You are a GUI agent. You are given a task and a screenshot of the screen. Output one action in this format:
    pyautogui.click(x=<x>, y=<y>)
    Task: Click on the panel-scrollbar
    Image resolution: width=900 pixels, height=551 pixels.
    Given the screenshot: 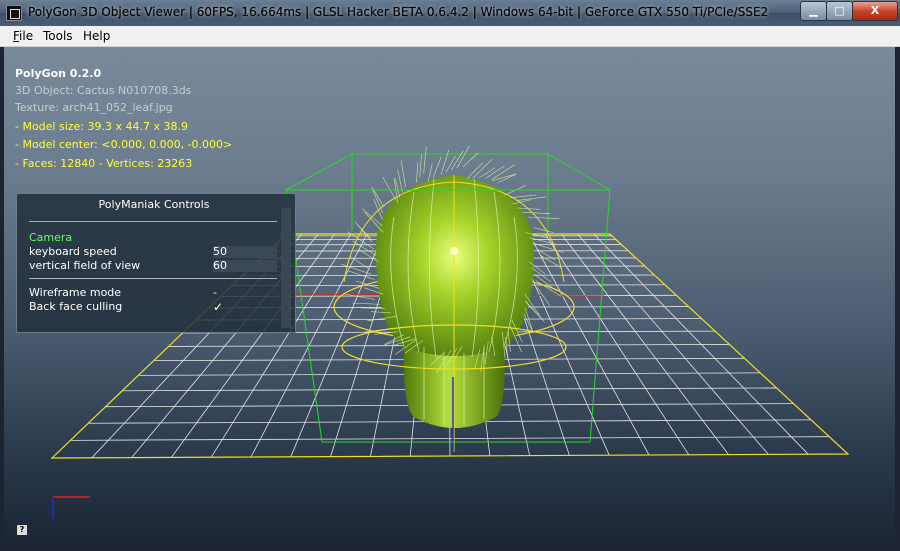 What is the action you would take?
    pyautogui.click(x=286, y=268)
    